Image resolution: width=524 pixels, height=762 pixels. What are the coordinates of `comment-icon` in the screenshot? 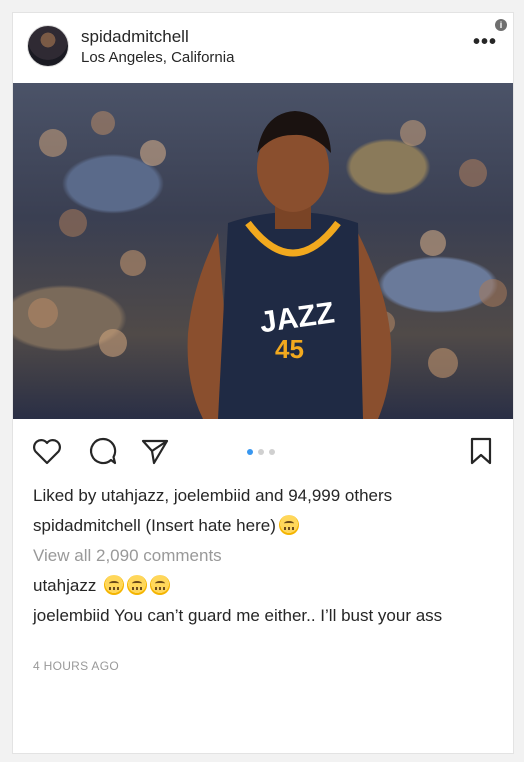 It's located at (103, 451).